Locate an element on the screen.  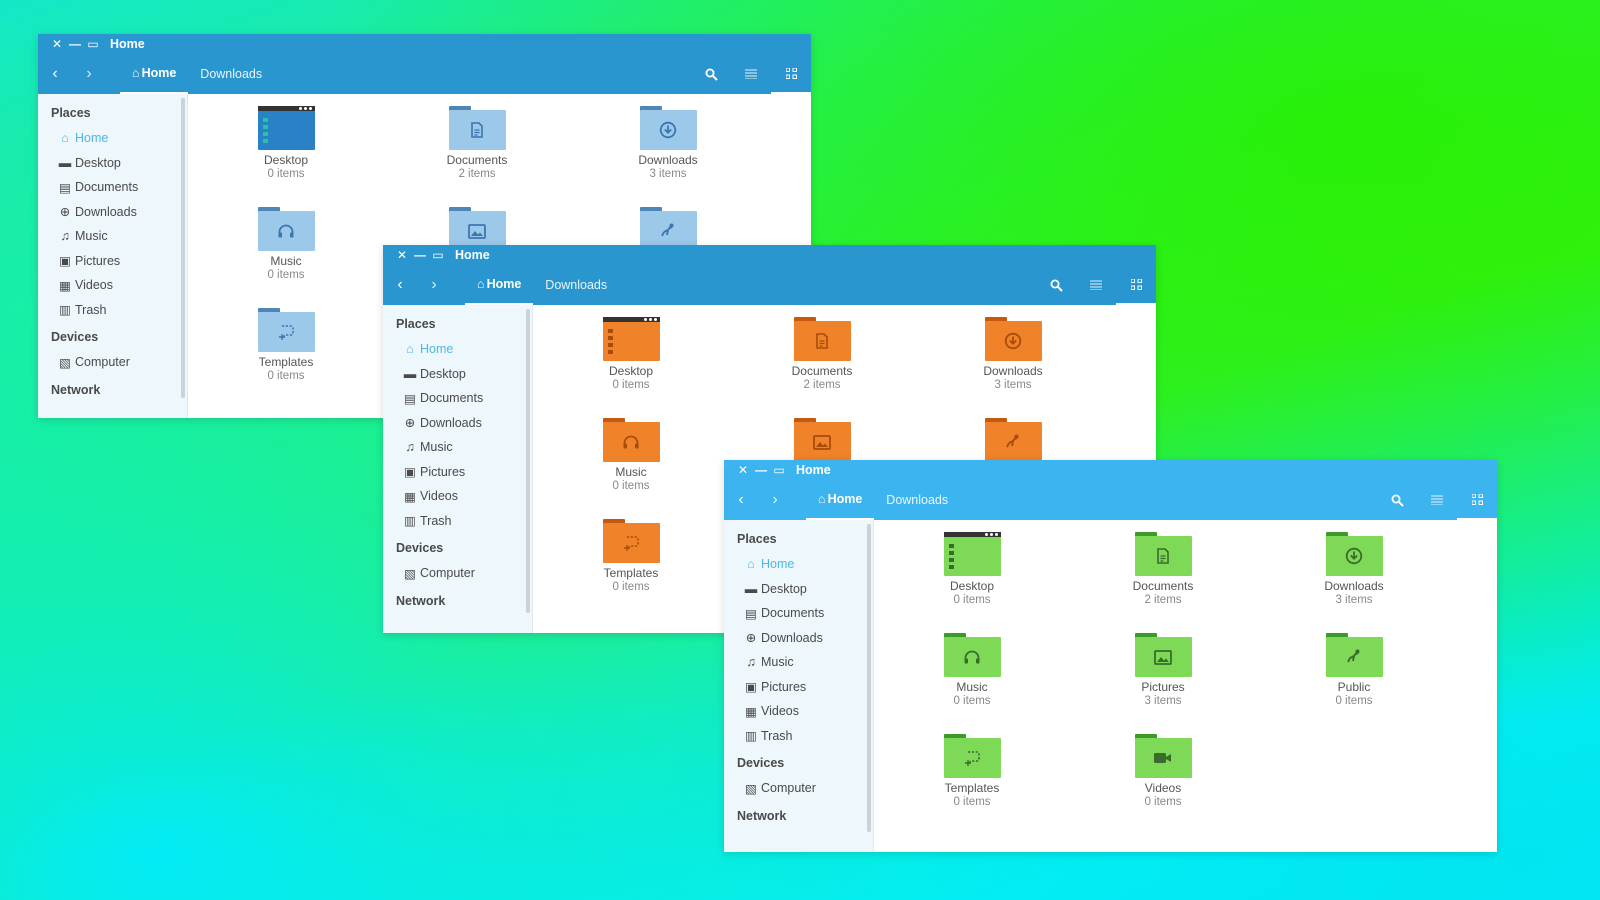
breadcrumb: ⌂ Home Downloads is located at coordinates (542, 285).